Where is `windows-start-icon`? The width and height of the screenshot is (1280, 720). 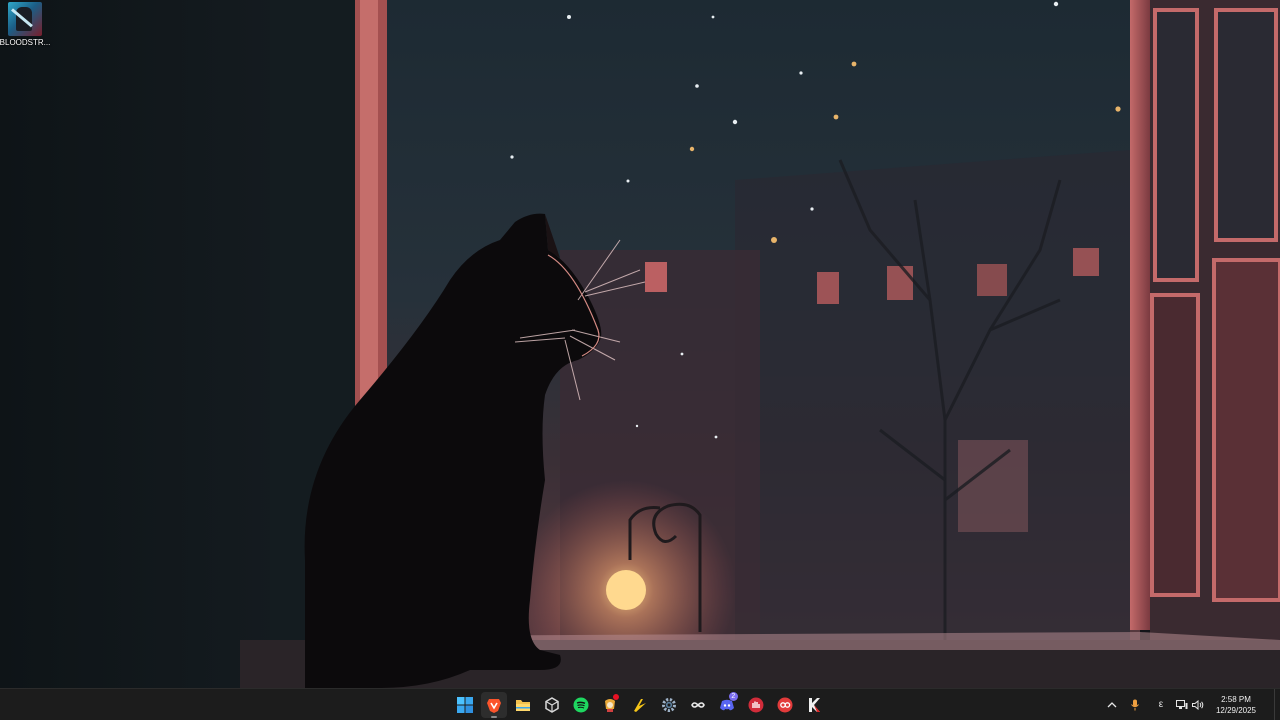
windows-start-icon is located at coordinates (465, 705).